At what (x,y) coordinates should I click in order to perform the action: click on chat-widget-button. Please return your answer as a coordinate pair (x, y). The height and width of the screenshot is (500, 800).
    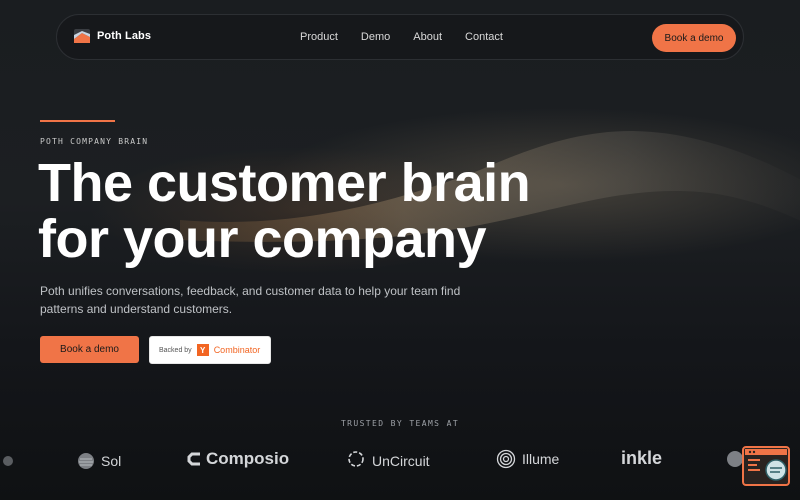
    Looking at the image, I should click on (766, 466).